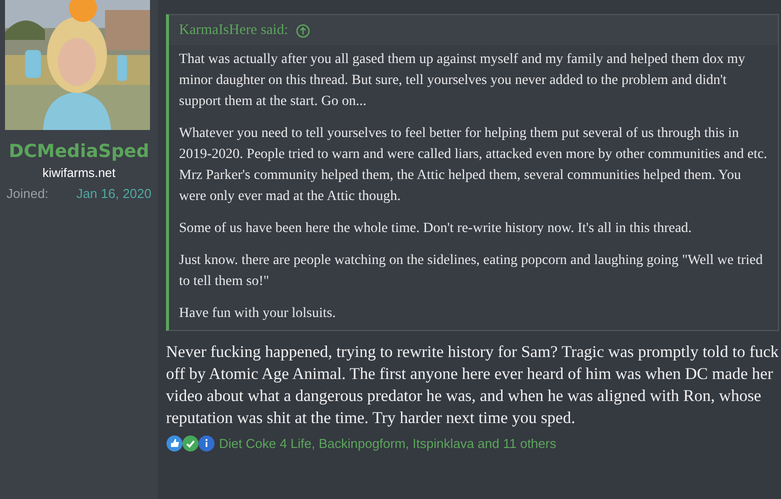  Describe the element at coordinates (473, 165) in the screenshot. I see `quote-paragraph: Whatever you need to tell yourselves to feel better for helping them put several of us through this in 2019-2020. People tried to warn and were called liars, attacked even more by other communities and etc. Mrz Parker's community helped them, the Attic helped them, several communities helped them. You were only ever mad at the Attic though.` at that location.